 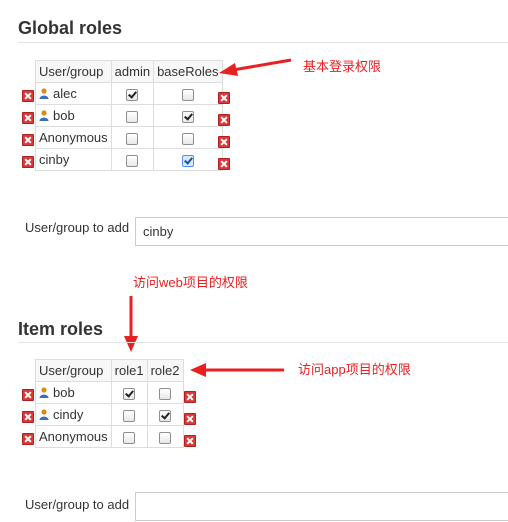 What do you see at coordinates (165, 370) in the screenshot?
I see `column-header-role2: role2` at bounding box center [165, 370].